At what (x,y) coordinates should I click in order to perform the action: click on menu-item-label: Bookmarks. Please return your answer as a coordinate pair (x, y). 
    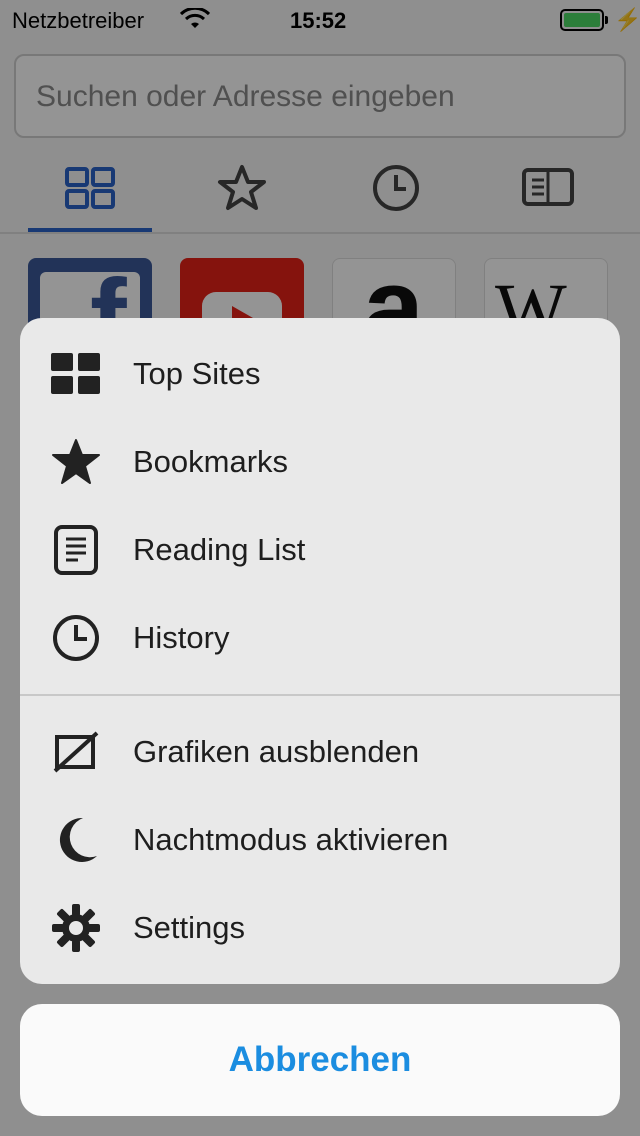
    Looking at the image, I should click on (211, 461).